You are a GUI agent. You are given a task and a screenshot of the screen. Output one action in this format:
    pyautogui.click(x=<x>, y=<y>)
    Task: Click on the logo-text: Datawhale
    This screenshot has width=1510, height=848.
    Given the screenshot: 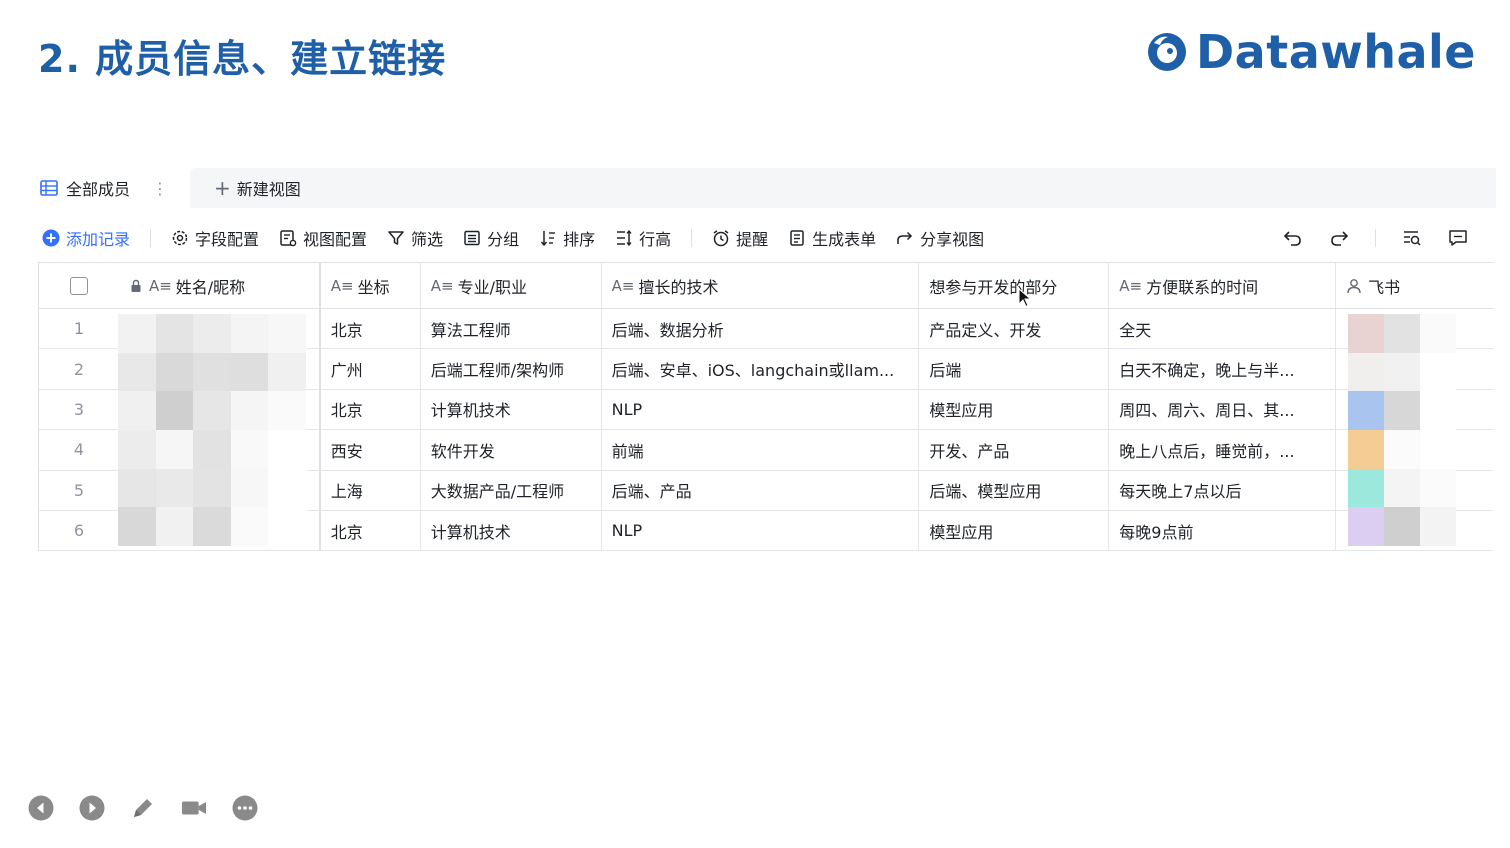 What is the action you would take?
    pyautogui.click(x=1336, y=52)
    